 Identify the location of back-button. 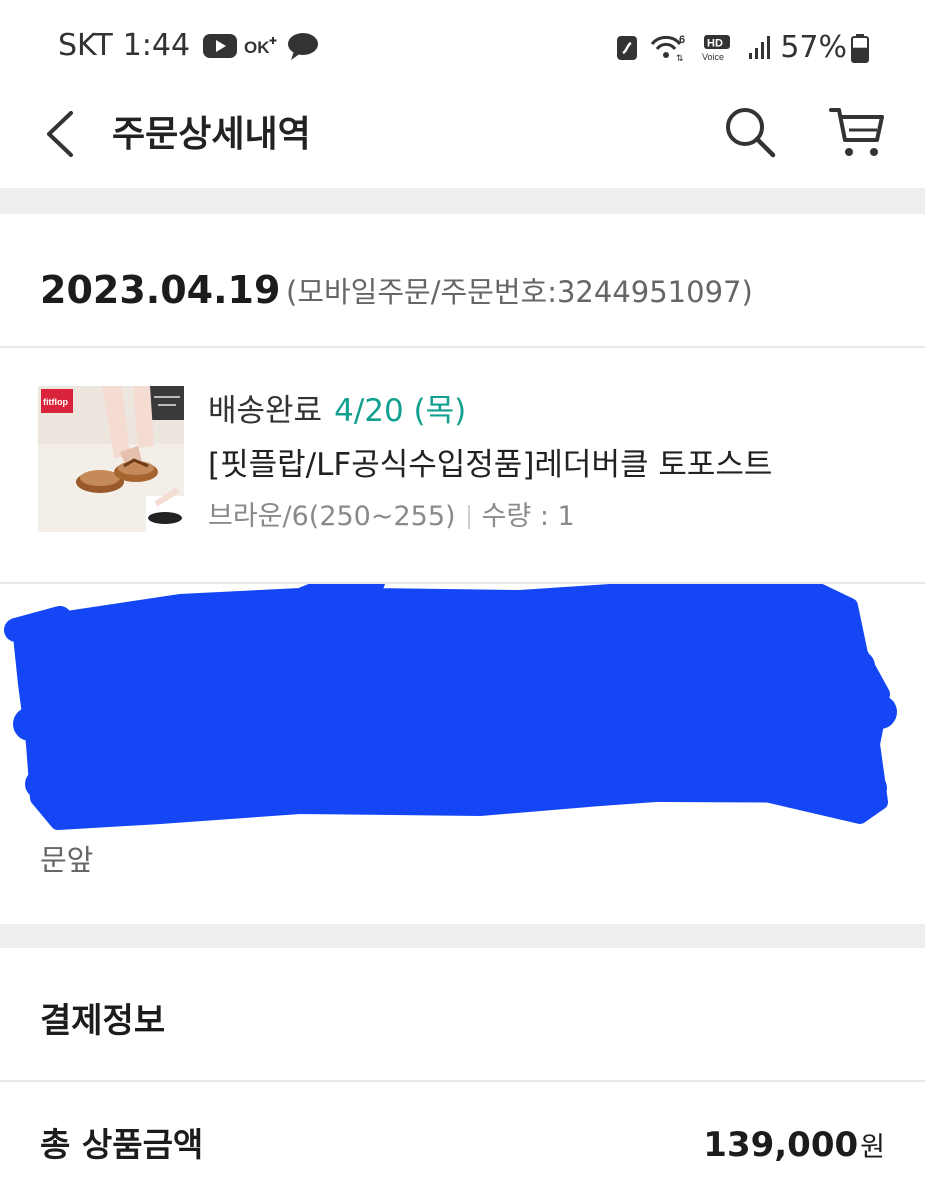
(60, 136).